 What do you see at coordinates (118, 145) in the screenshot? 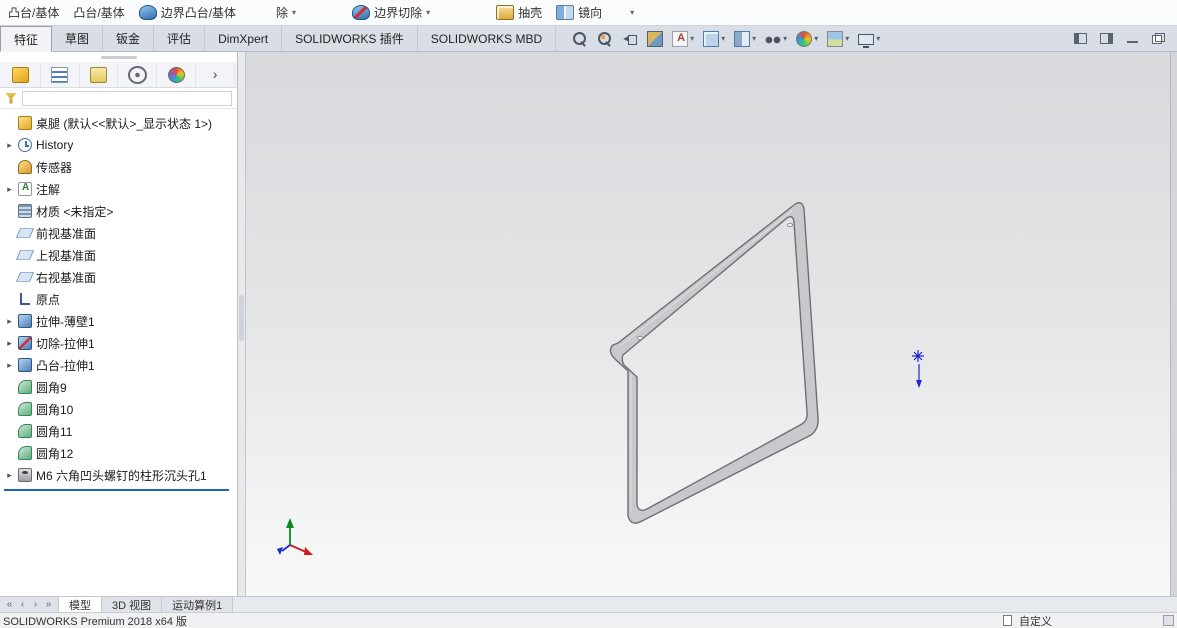
I see `tree-item: History` at bounding box center [118, 145].